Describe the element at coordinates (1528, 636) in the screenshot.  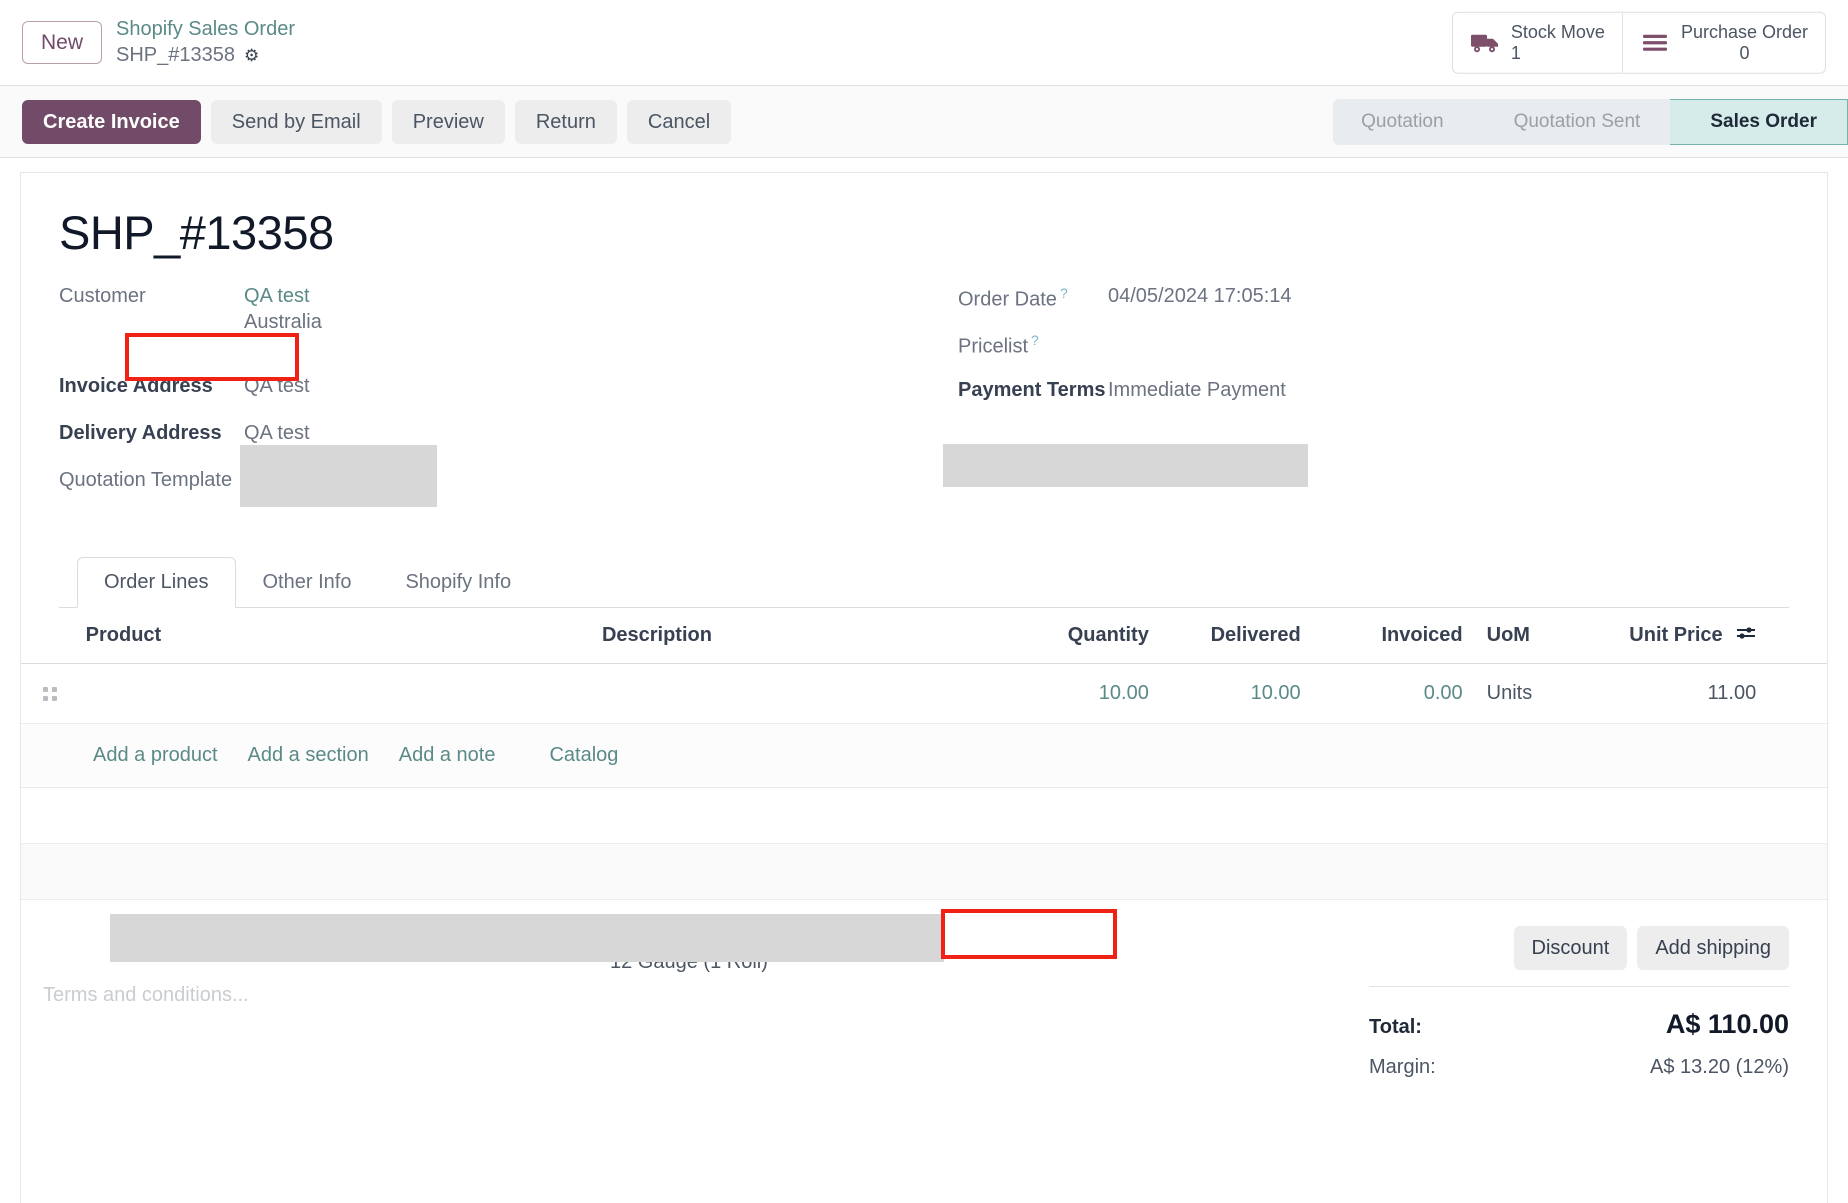
I see `column-header-uom: UoM` at that location.